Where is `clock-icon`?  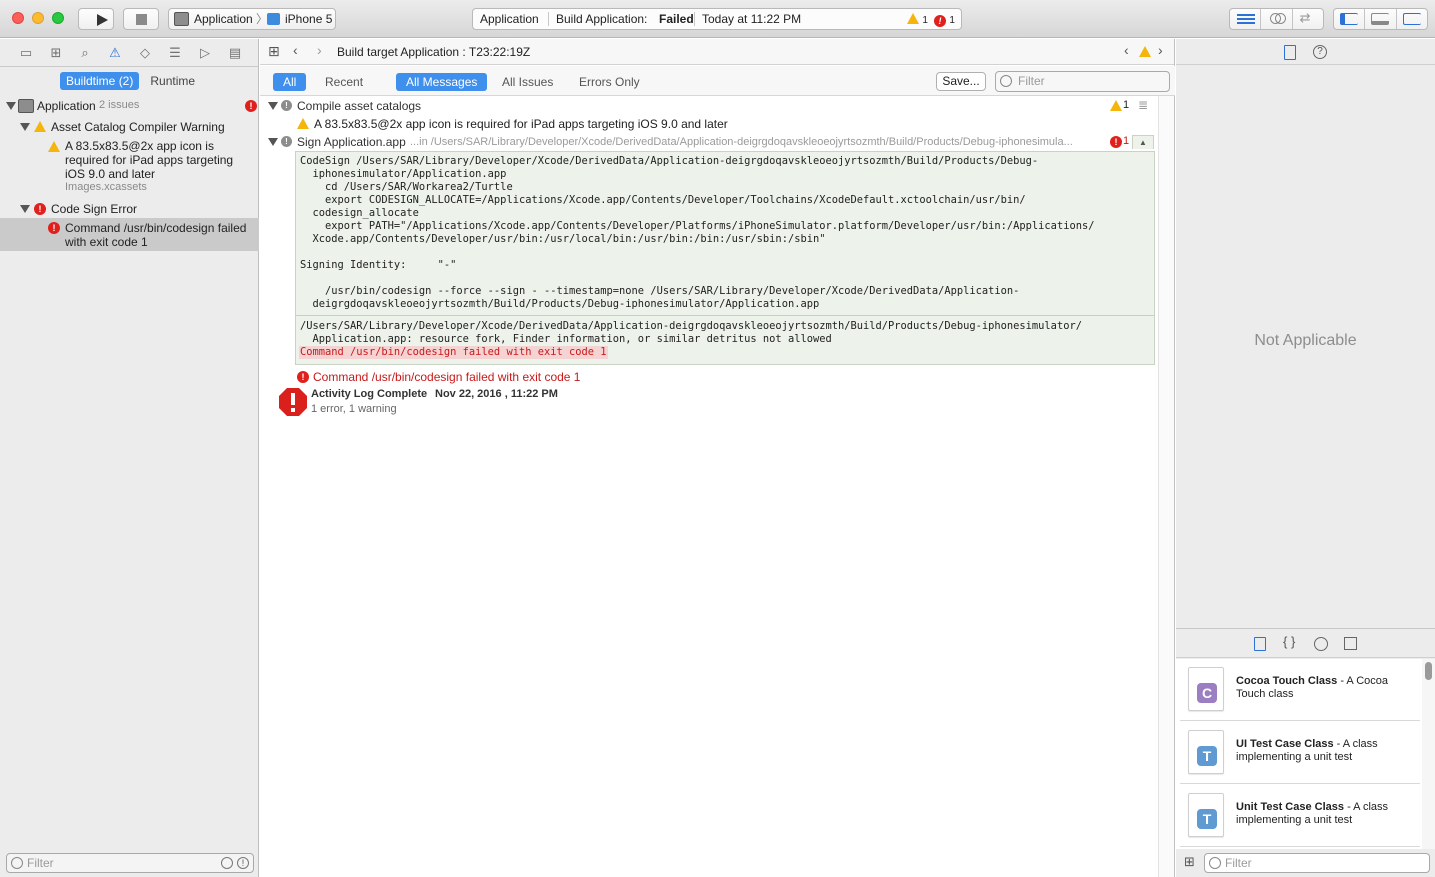
clock-icon is located at coordinates (227, 863).